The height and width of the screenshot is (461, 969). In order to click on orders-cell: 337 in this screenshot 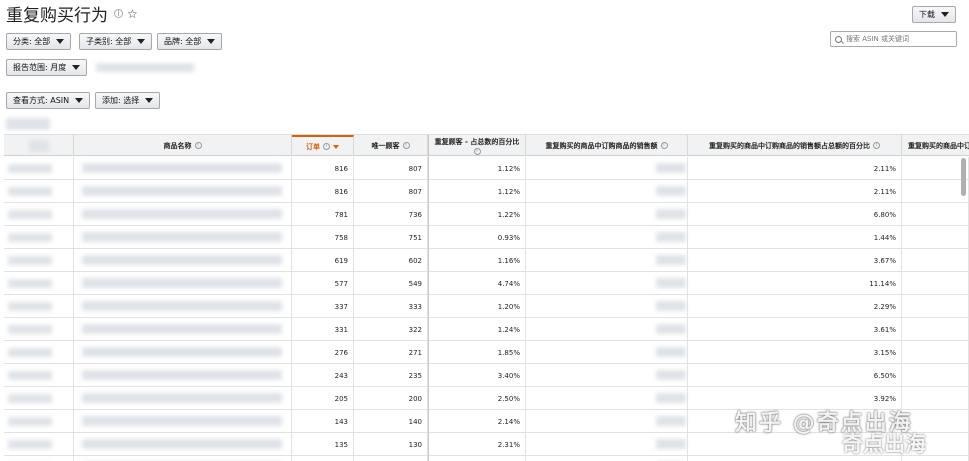, I will do `click(323, 306)`.